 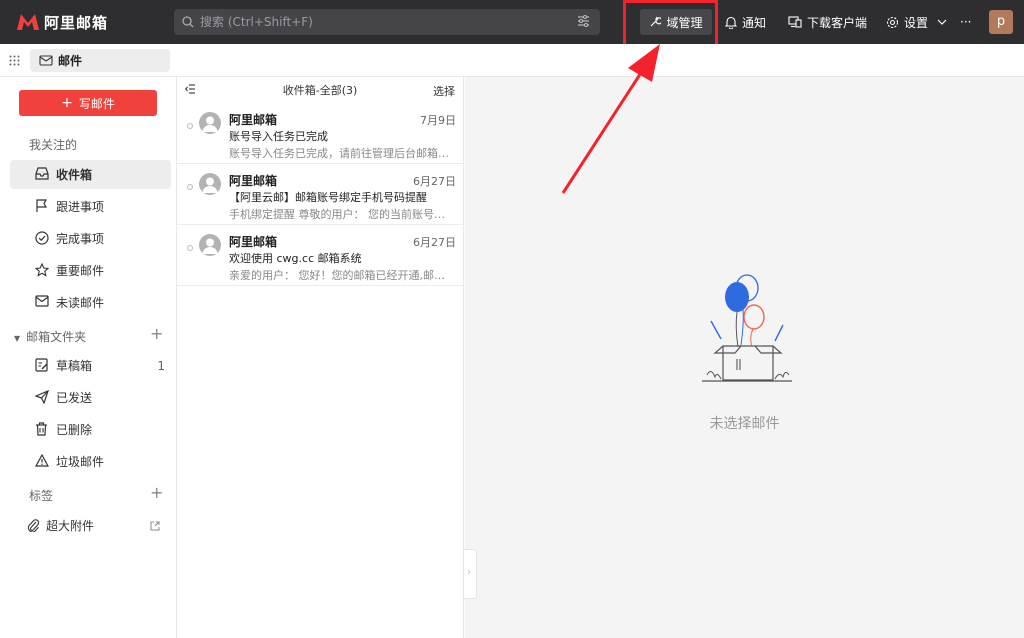 I want to click on wrench-icon, so click(x=656, y=21).